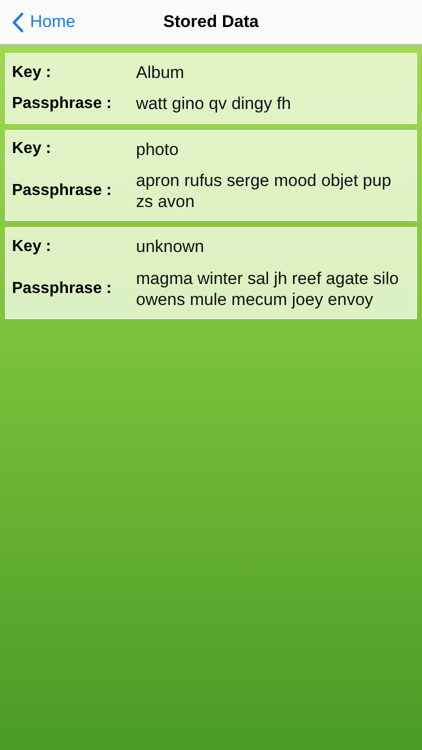 This screenshot has width=422, height=750. I want to click on key-value: Album, so click(161, 73).